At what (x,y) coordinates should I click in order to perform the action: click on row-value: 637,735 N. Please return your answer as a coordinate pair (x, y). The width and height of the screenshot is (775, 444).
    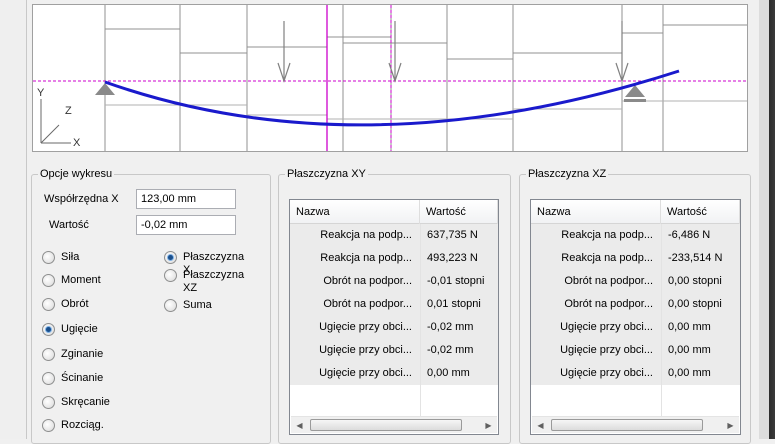
    Looking at the image, I should click on (452, 235).